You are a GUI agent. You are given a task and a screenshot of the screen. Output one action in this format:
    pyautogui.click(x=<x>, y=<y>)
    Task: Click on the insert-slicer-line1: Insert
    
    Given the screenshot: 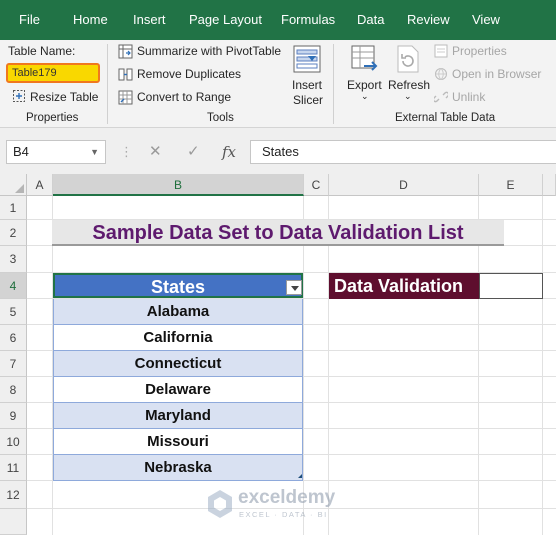 What is the action you would take?
    pyautogui.click(x=307, y=85)
    